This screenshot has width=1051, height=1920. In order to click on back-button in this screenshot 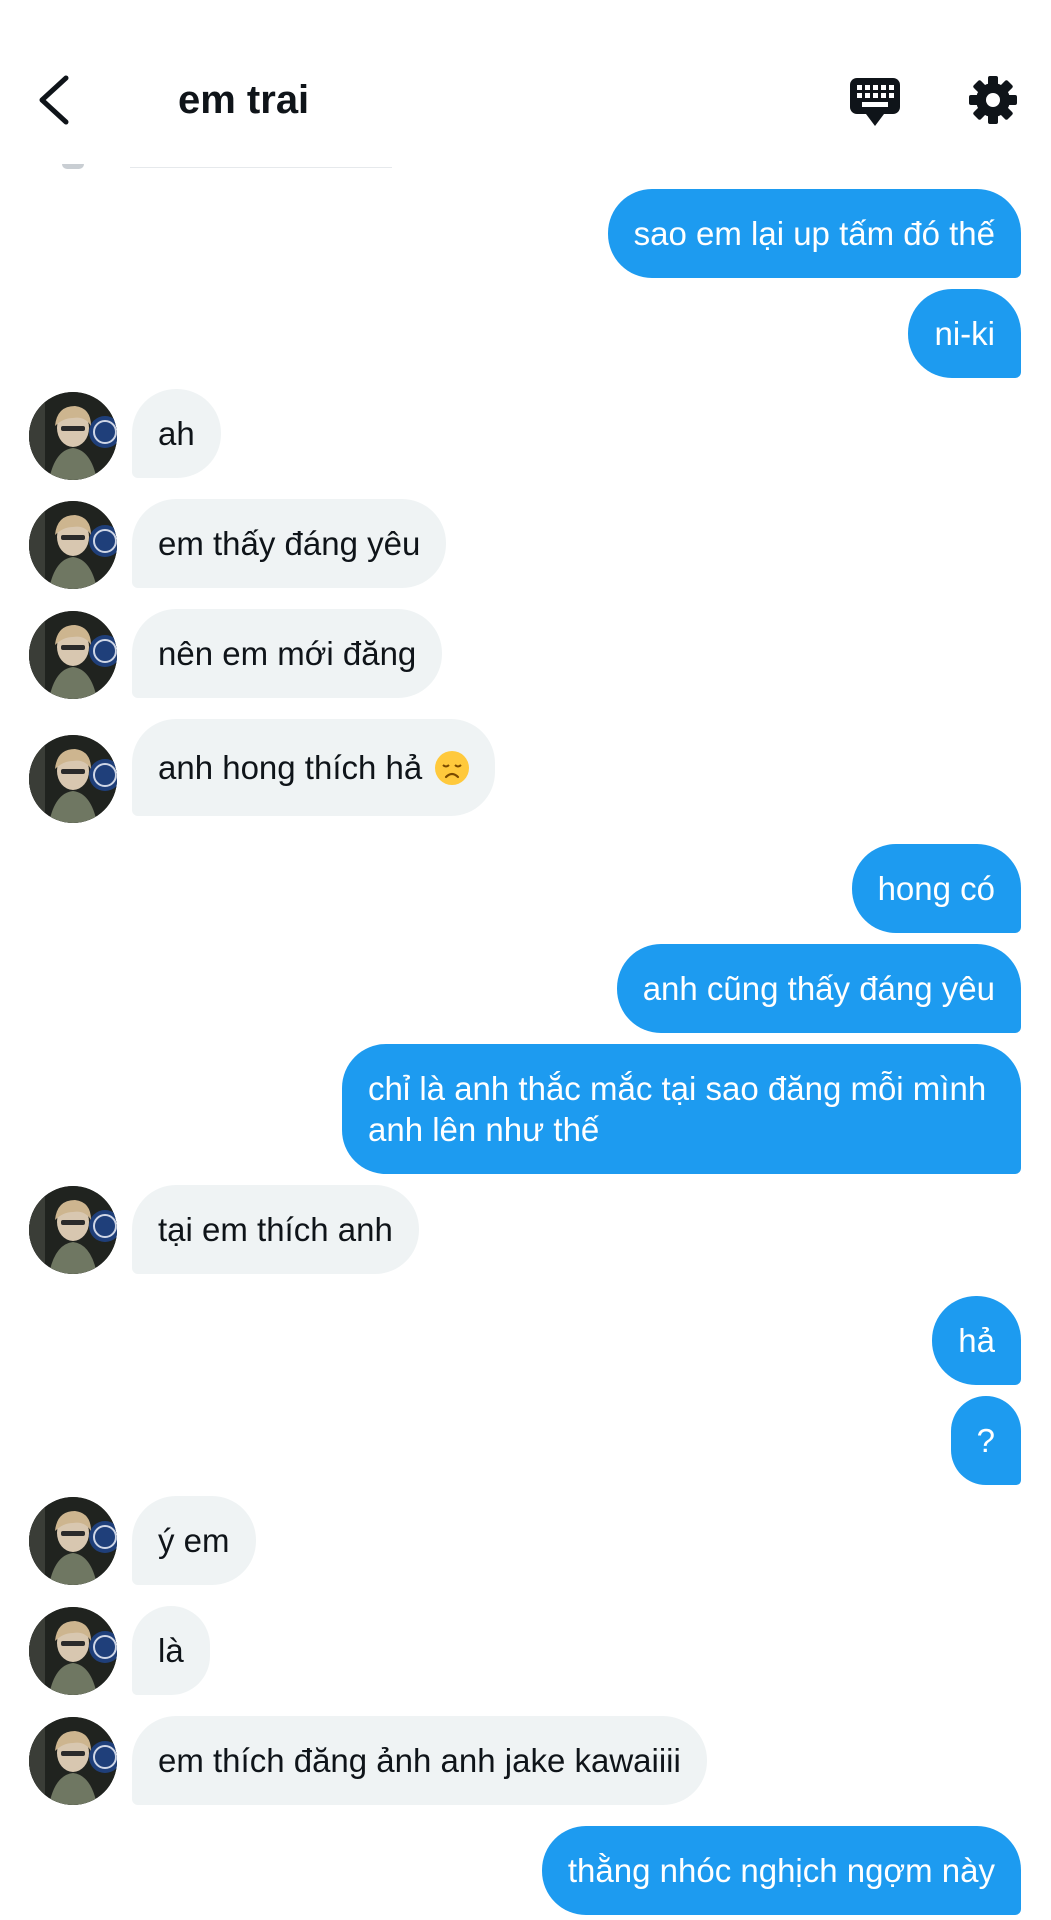, I will do `click(55, 100)`.